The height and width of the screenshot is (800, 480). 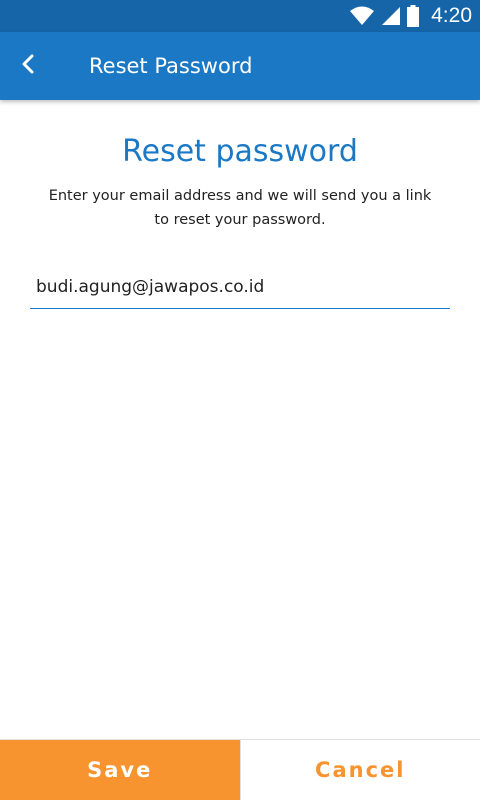 What do you see at coordinates (413, 16) in the screenshot?
I see `battery-icon` at bounding box center [413, 16].